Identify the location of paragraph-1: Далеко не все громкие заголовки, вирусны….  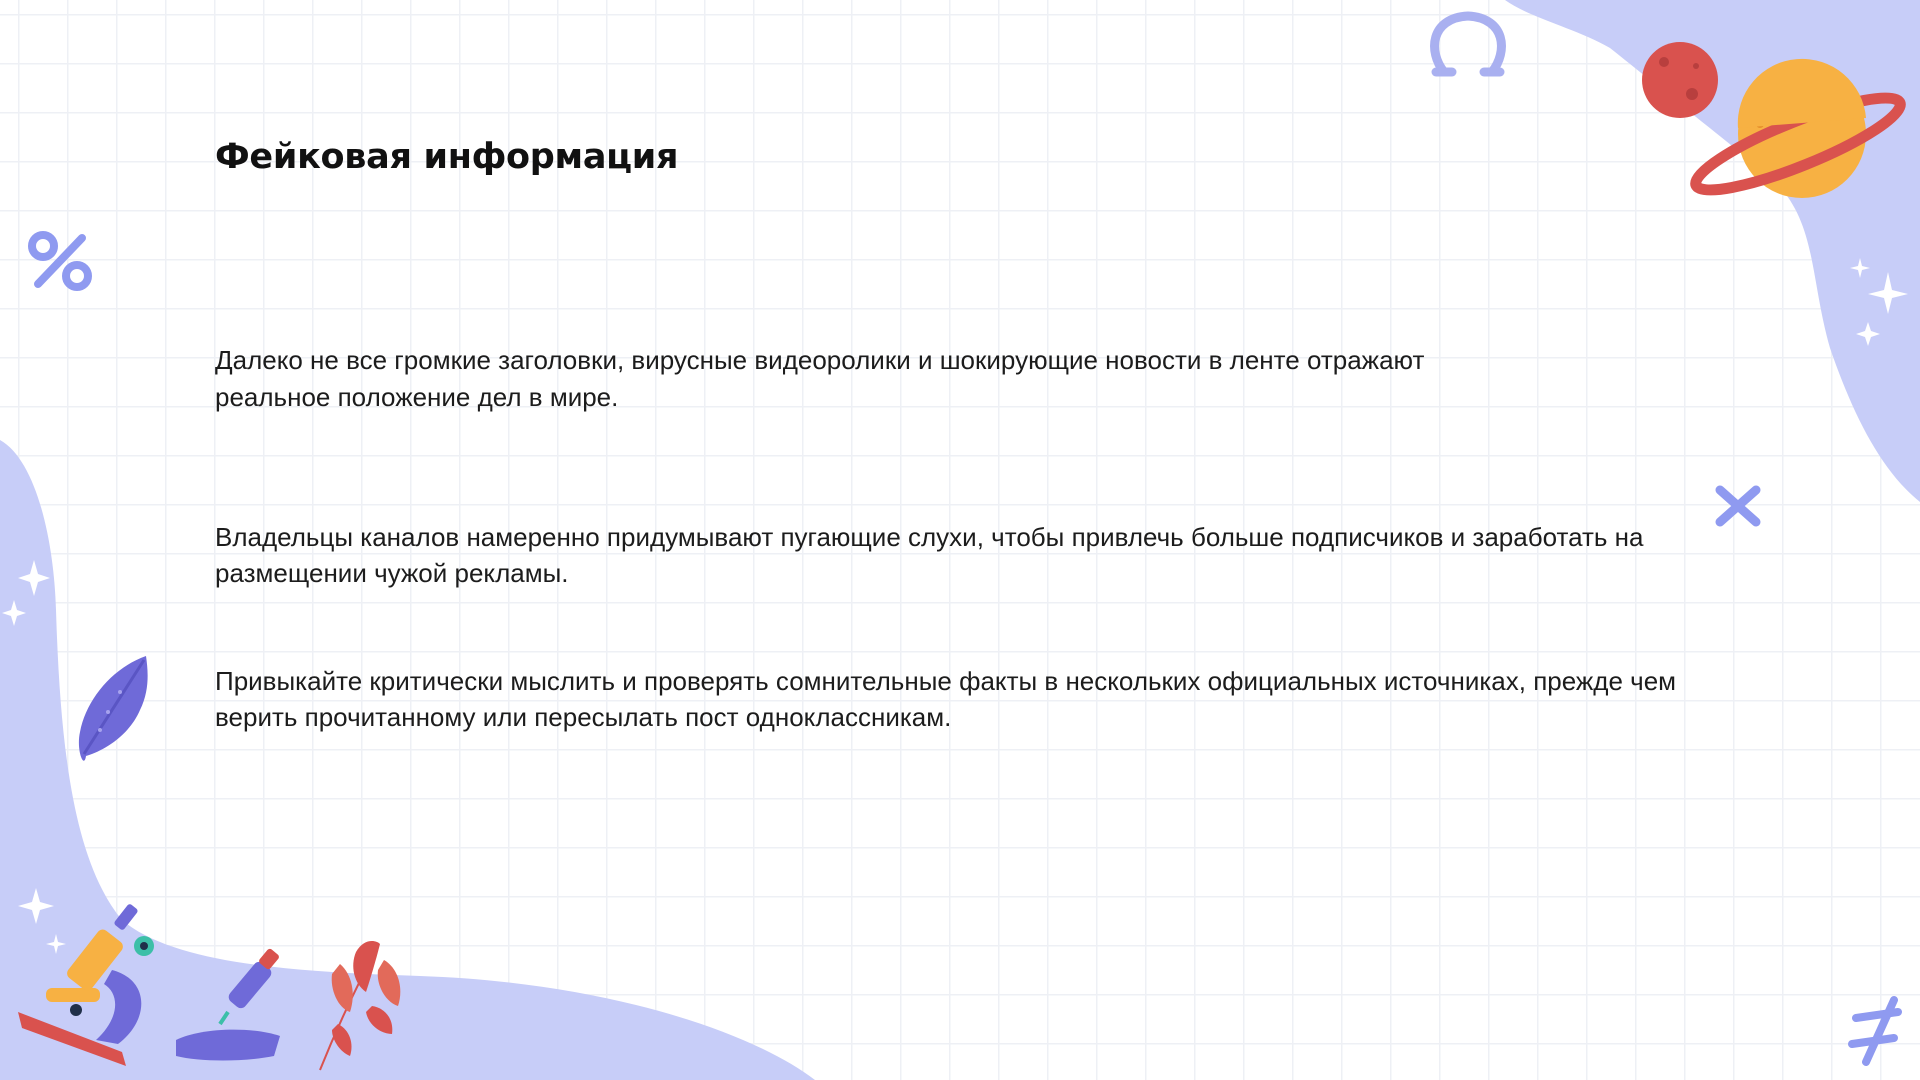
(820, 378).